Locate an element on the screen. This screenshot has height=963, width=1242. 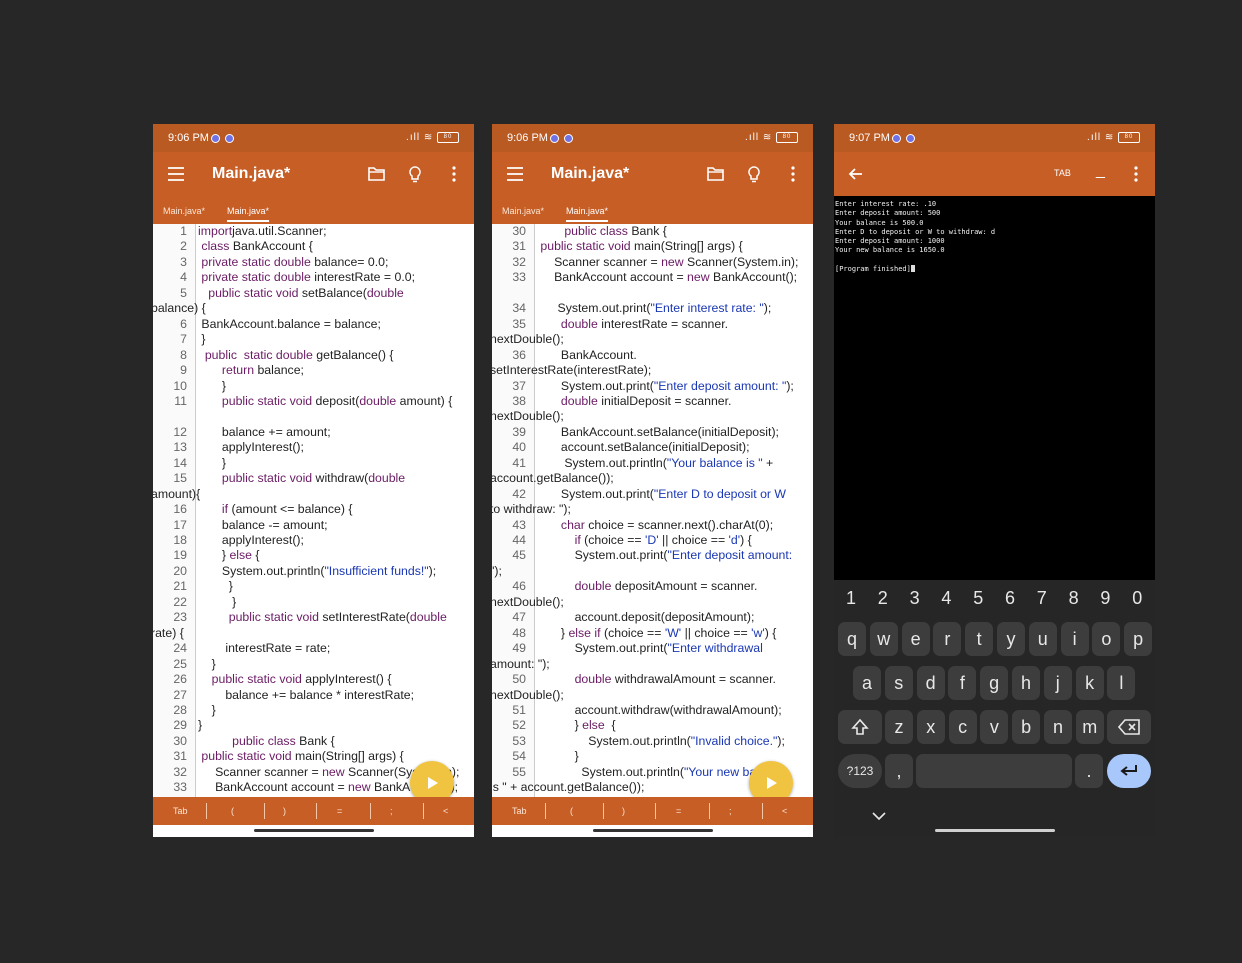
letter-key: d is located at coordinates (930, 683).